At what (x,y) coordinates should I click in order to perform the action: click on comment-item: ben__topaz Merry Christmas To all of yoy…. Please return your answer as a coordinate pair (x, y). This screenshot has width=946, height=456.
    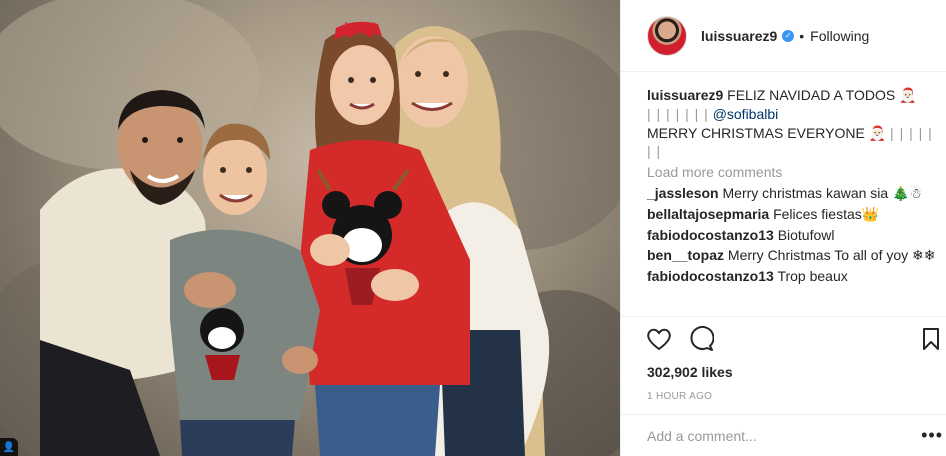
    Looking at the image, I should click on (793, 255).